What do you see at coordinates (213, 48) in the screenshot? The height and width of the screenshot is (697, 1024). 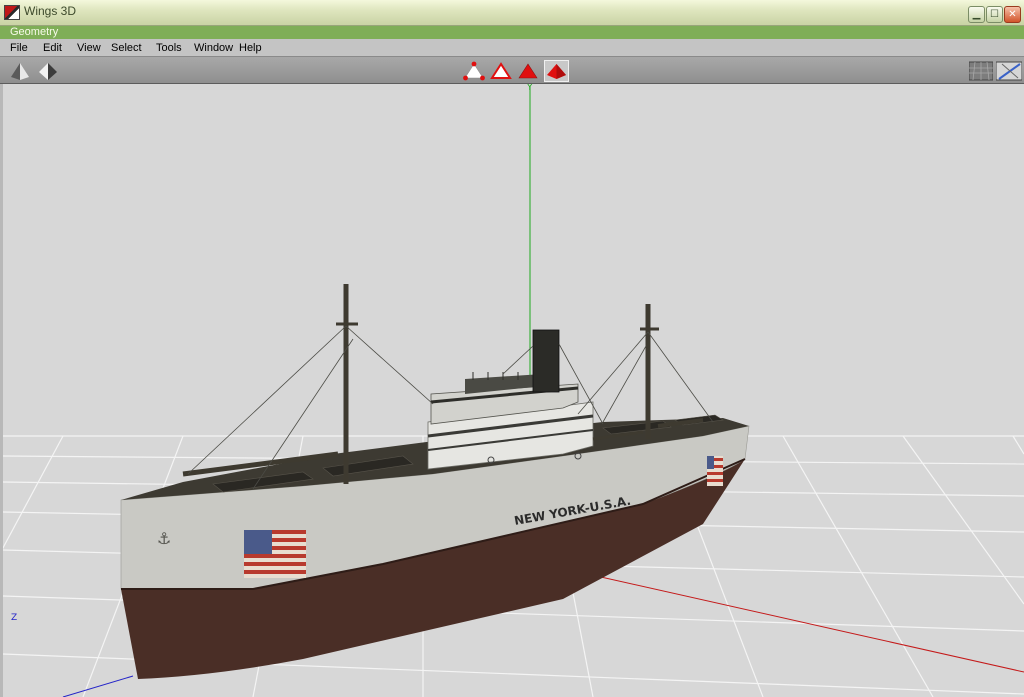 I see `menu-window: Window` at bounding box center [213, 48].